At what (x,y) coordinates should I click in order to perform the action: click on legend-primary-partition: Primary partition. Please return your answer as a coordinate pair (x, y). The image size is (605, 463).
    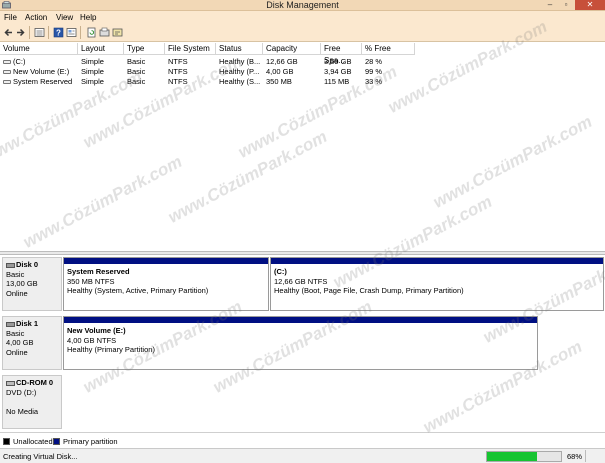
    Looking at the image, I should click on (90, 441).